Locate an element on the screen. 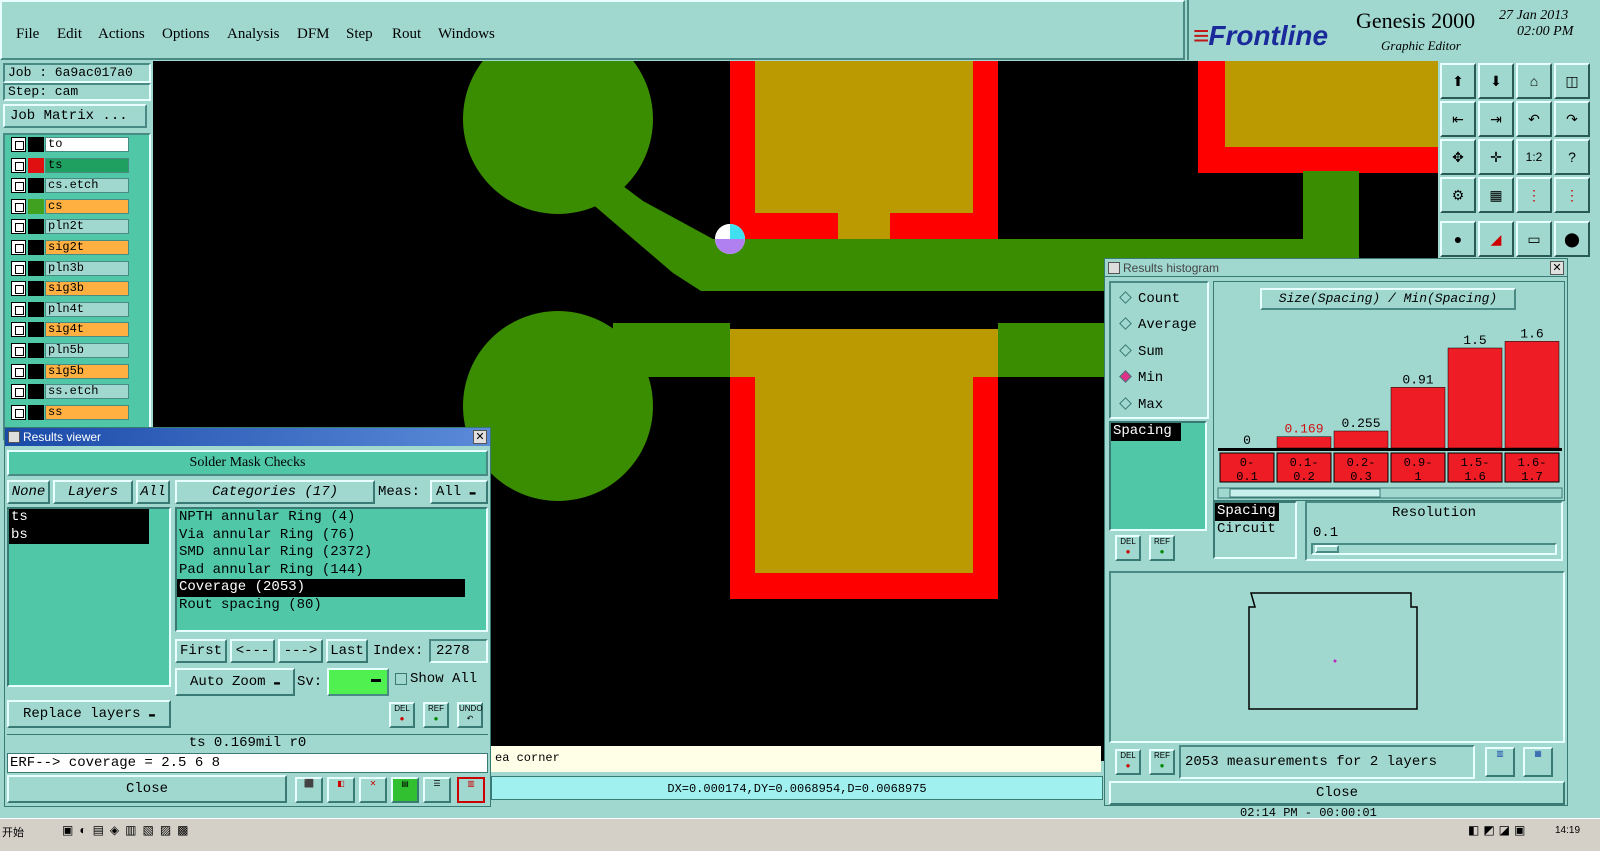 The height and width of the screenshot is (851, 1600). list-item: Circuit is located at coordinates (1255, 530).